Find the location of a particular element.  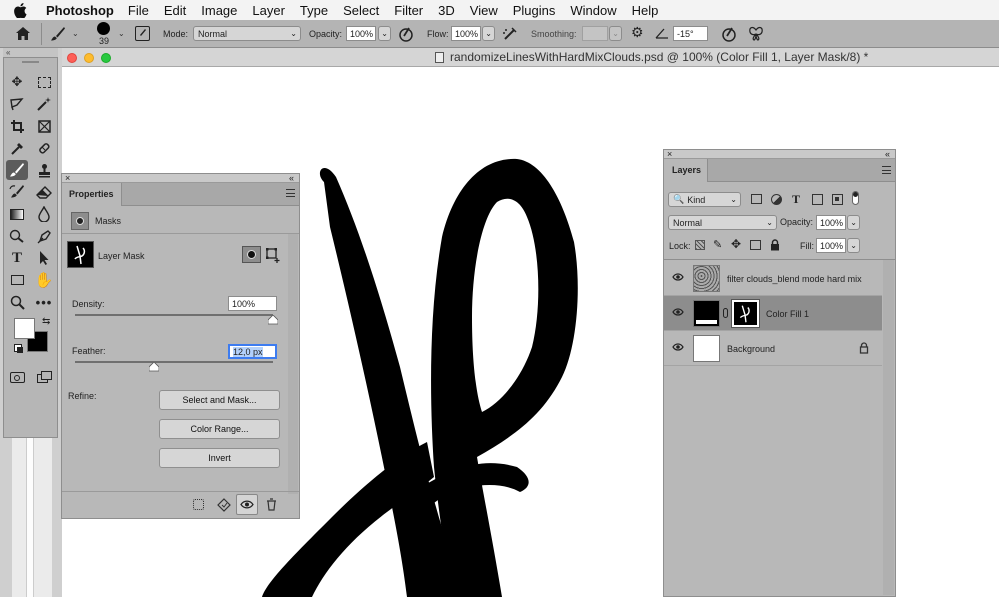

menu-3d: 3D is located at coordinates (446, 10).